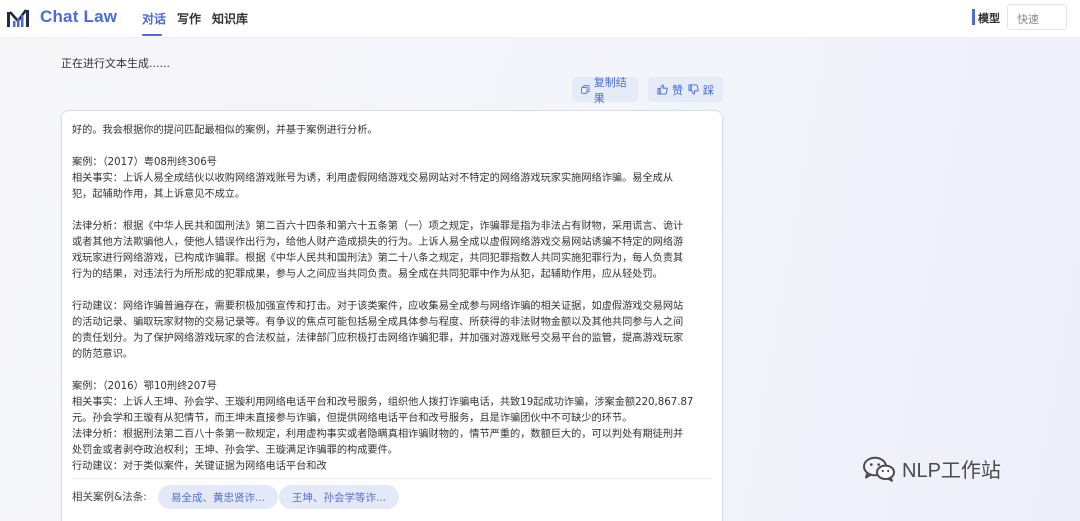 The height and width of the screenshot is (521, 1080). Describe the element at coordinates (701, 90) in the screenshot. I see `dislike-button: 踩` at that location.